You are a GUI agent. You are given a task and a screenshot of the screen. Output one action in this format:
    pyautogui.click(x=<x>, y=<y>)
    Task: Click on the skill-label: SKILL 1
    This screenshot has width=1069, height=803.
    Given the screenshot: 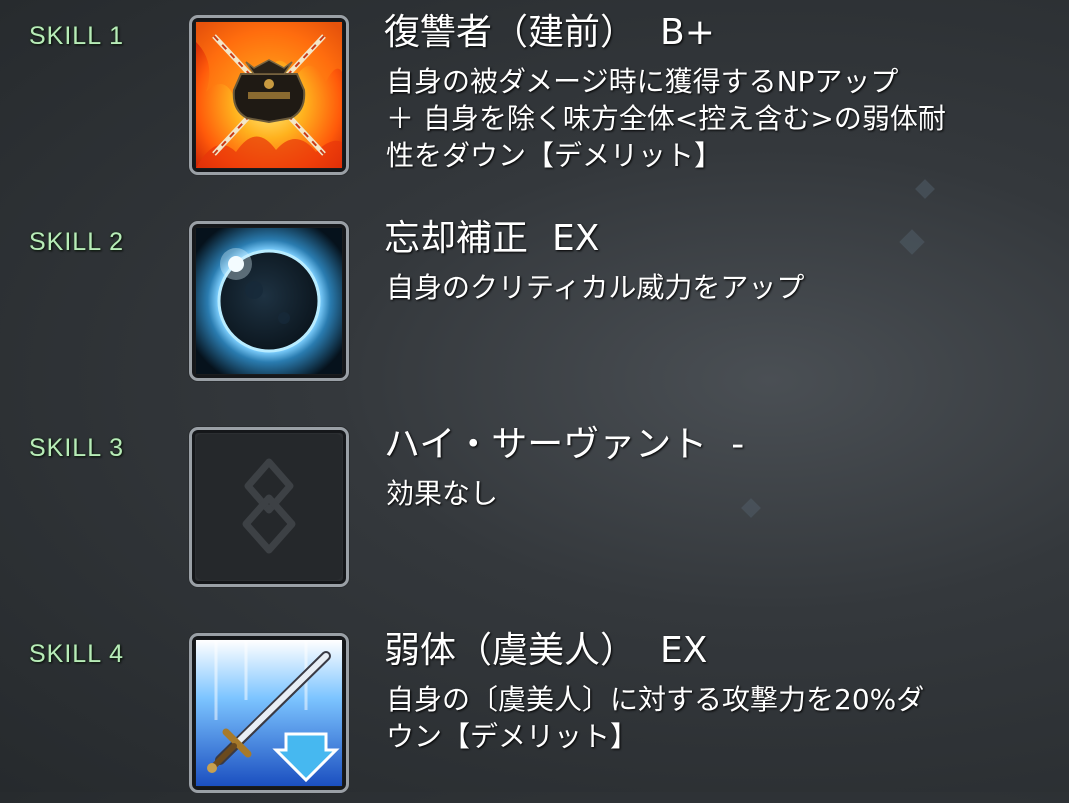 What is the action you would take?
    pyautogui.click(x=77, y=36)
    